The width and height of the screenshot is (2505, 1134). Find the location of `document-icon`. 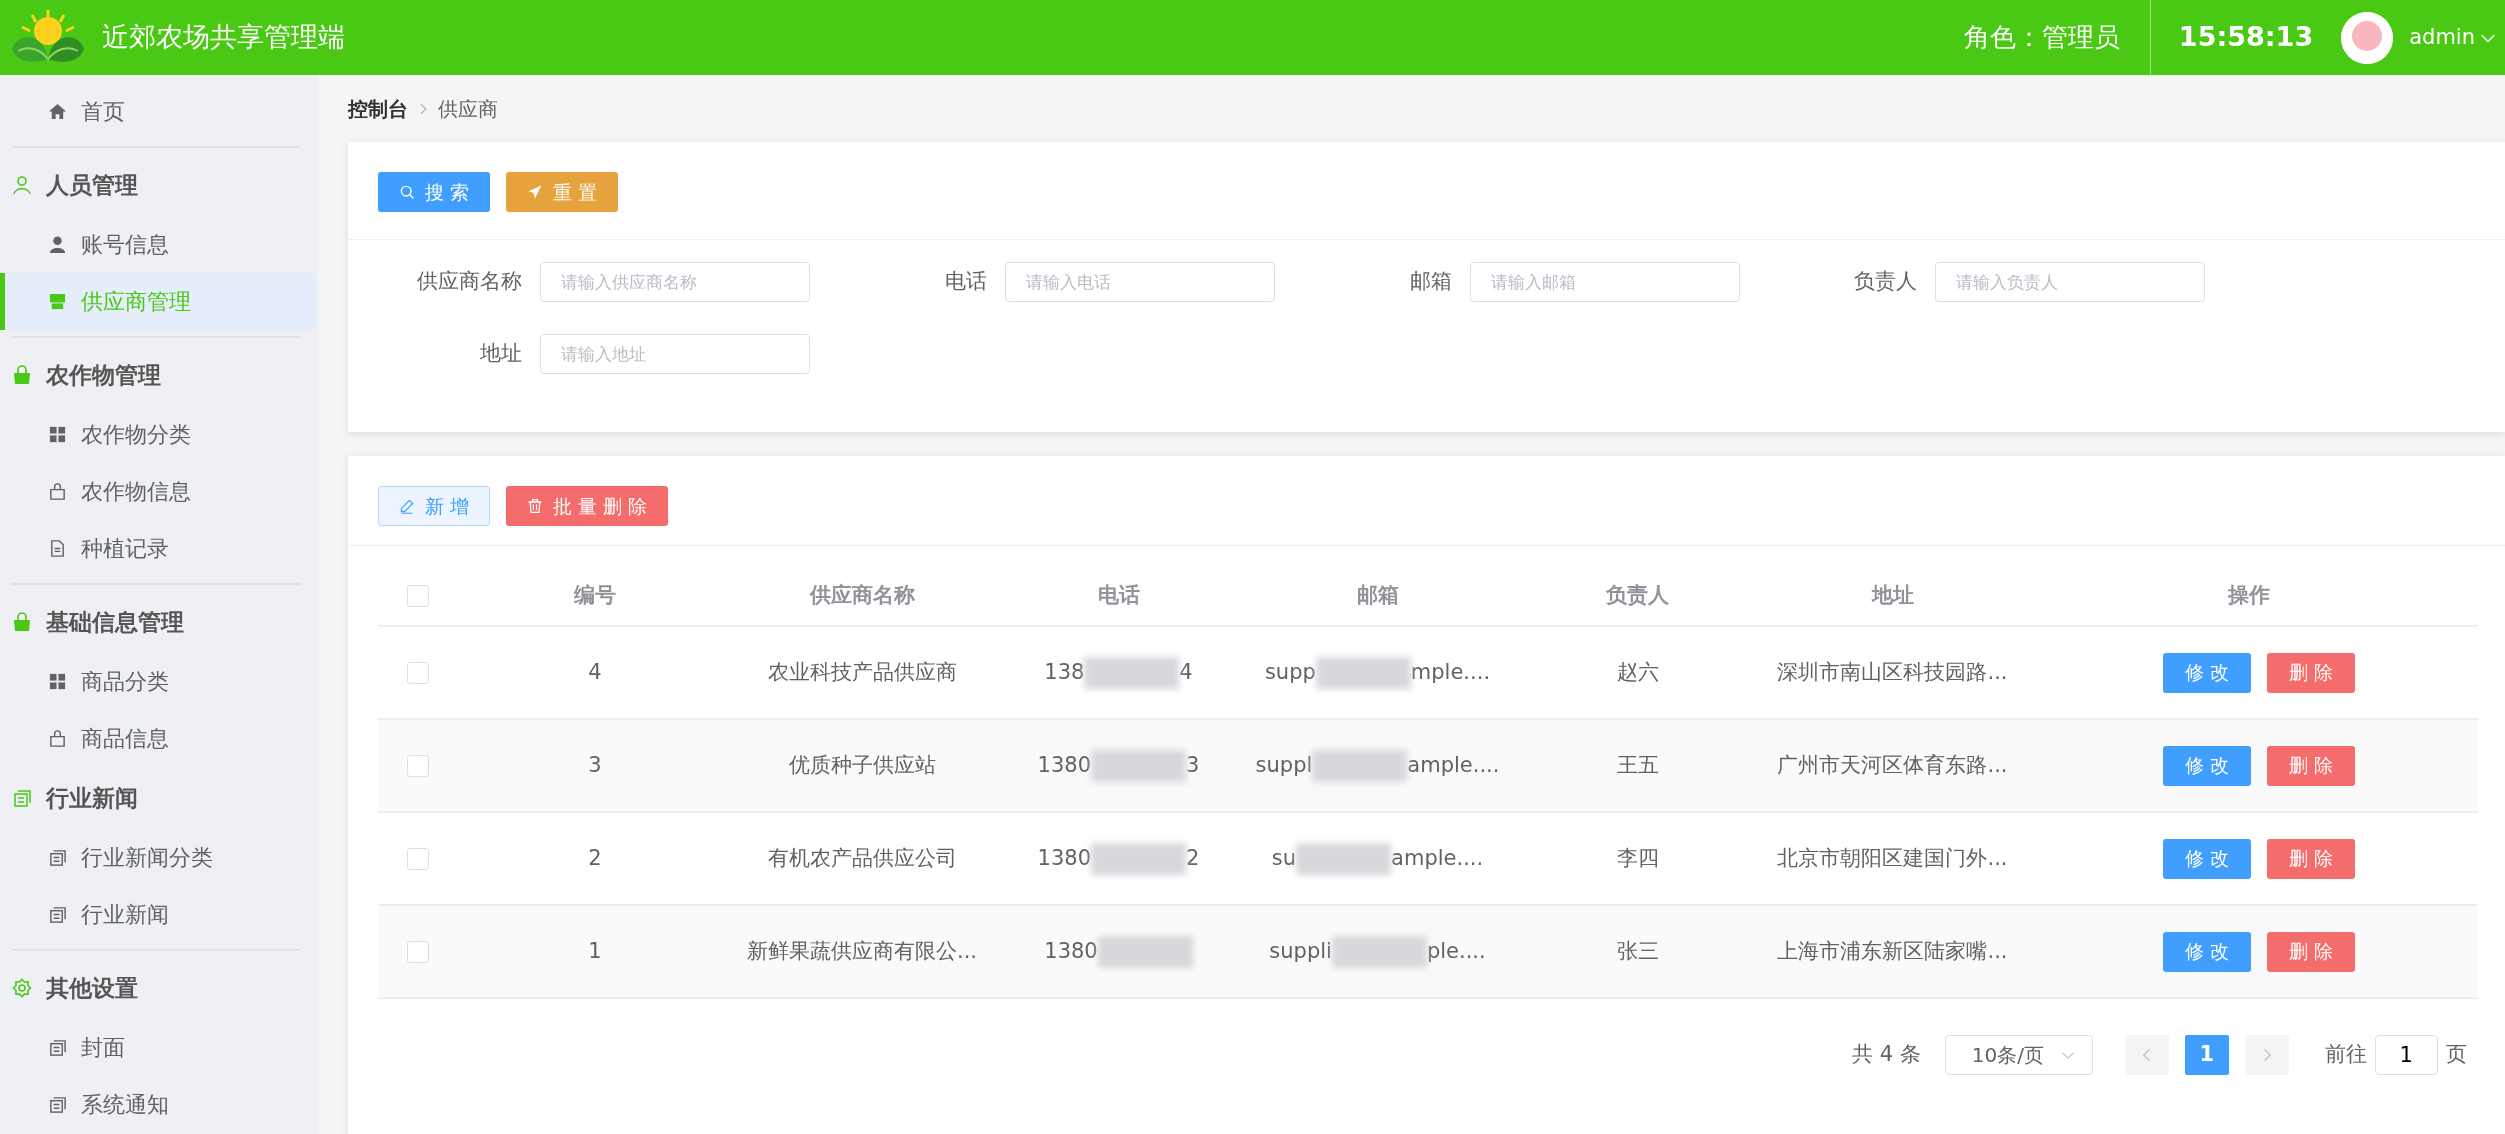

document-icon is located at coordinates (57, 548).